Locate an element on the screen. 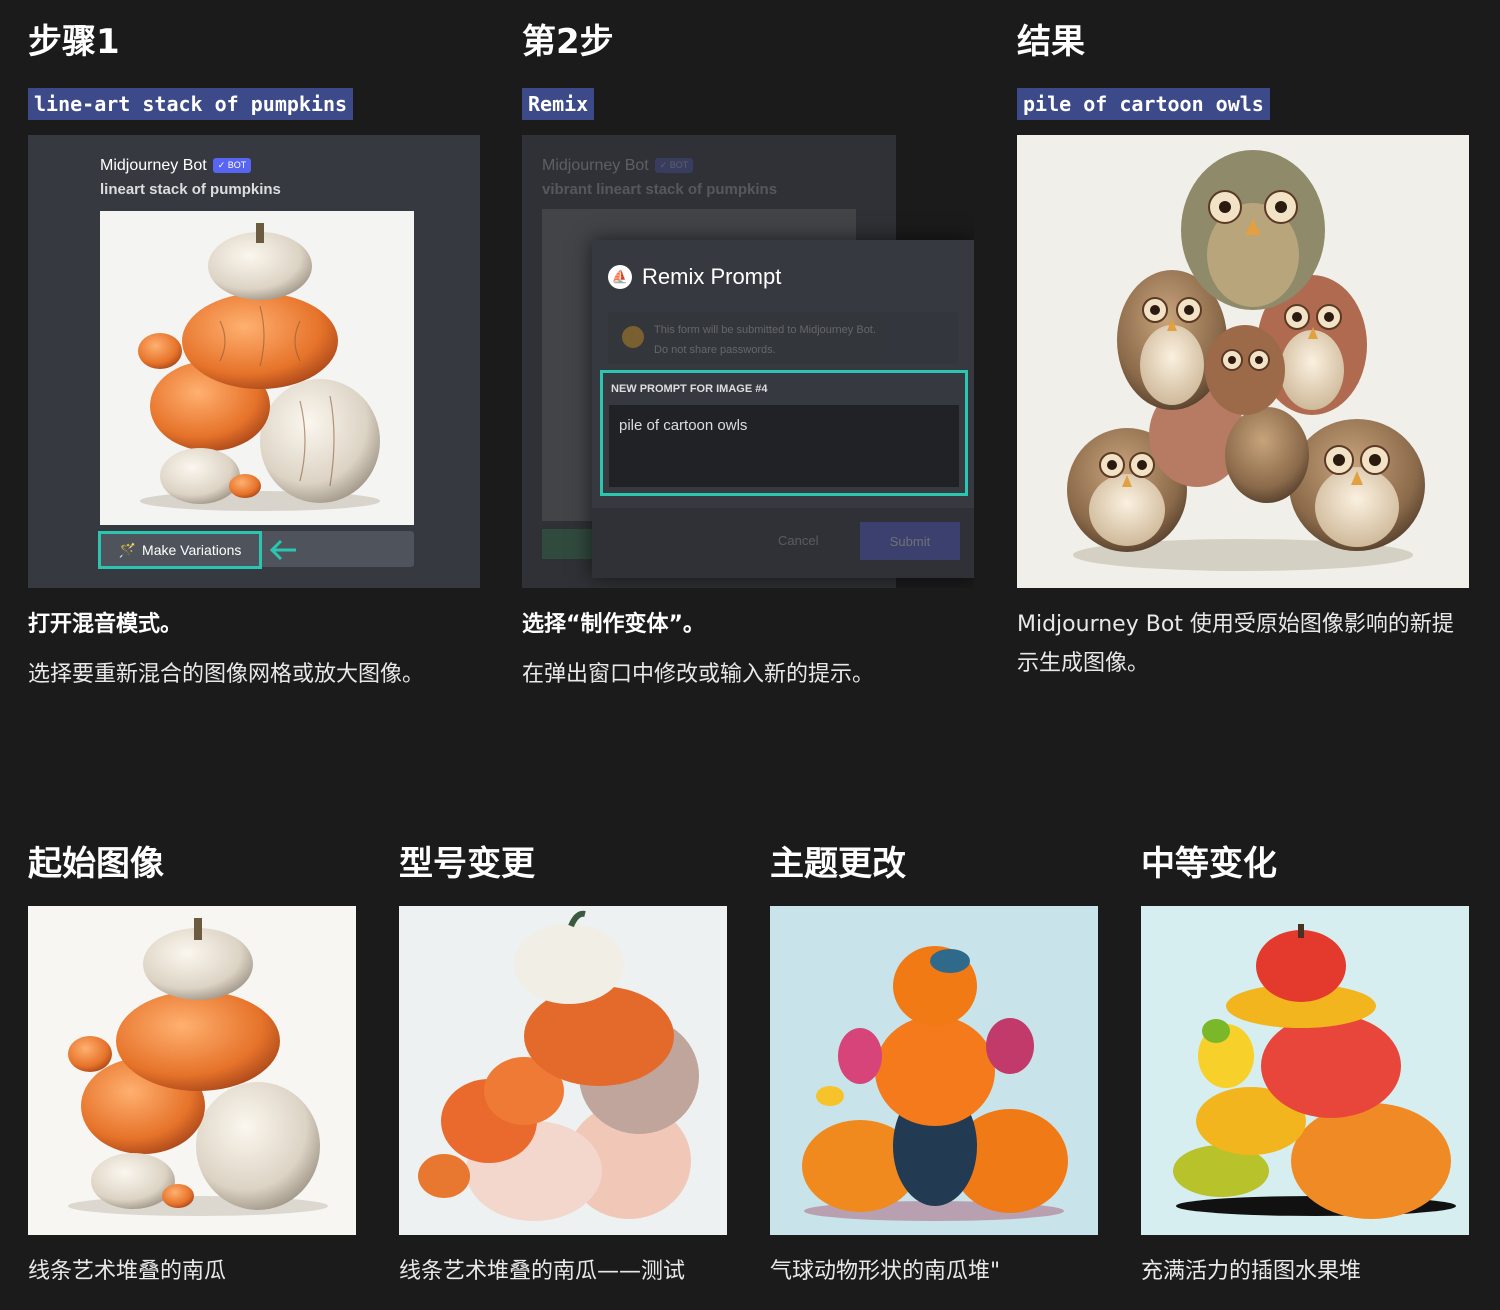 This screenshot has height=1310, width=1500. modal-title: Remix Prompt is located at coordinates (712, 276).